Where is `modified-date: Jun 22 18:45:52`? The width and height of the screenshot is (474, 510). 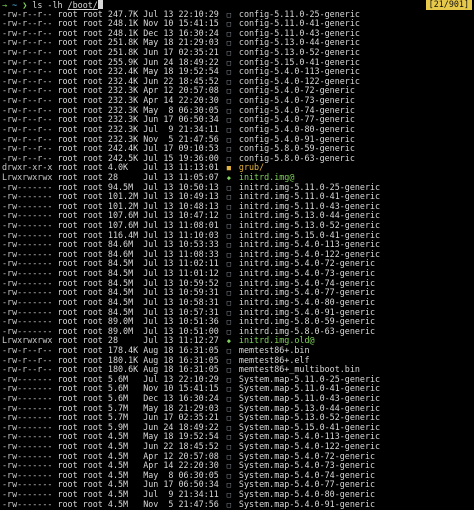
modified-date: Jun 22 18:45:52 is located at coordinates (181, 80).